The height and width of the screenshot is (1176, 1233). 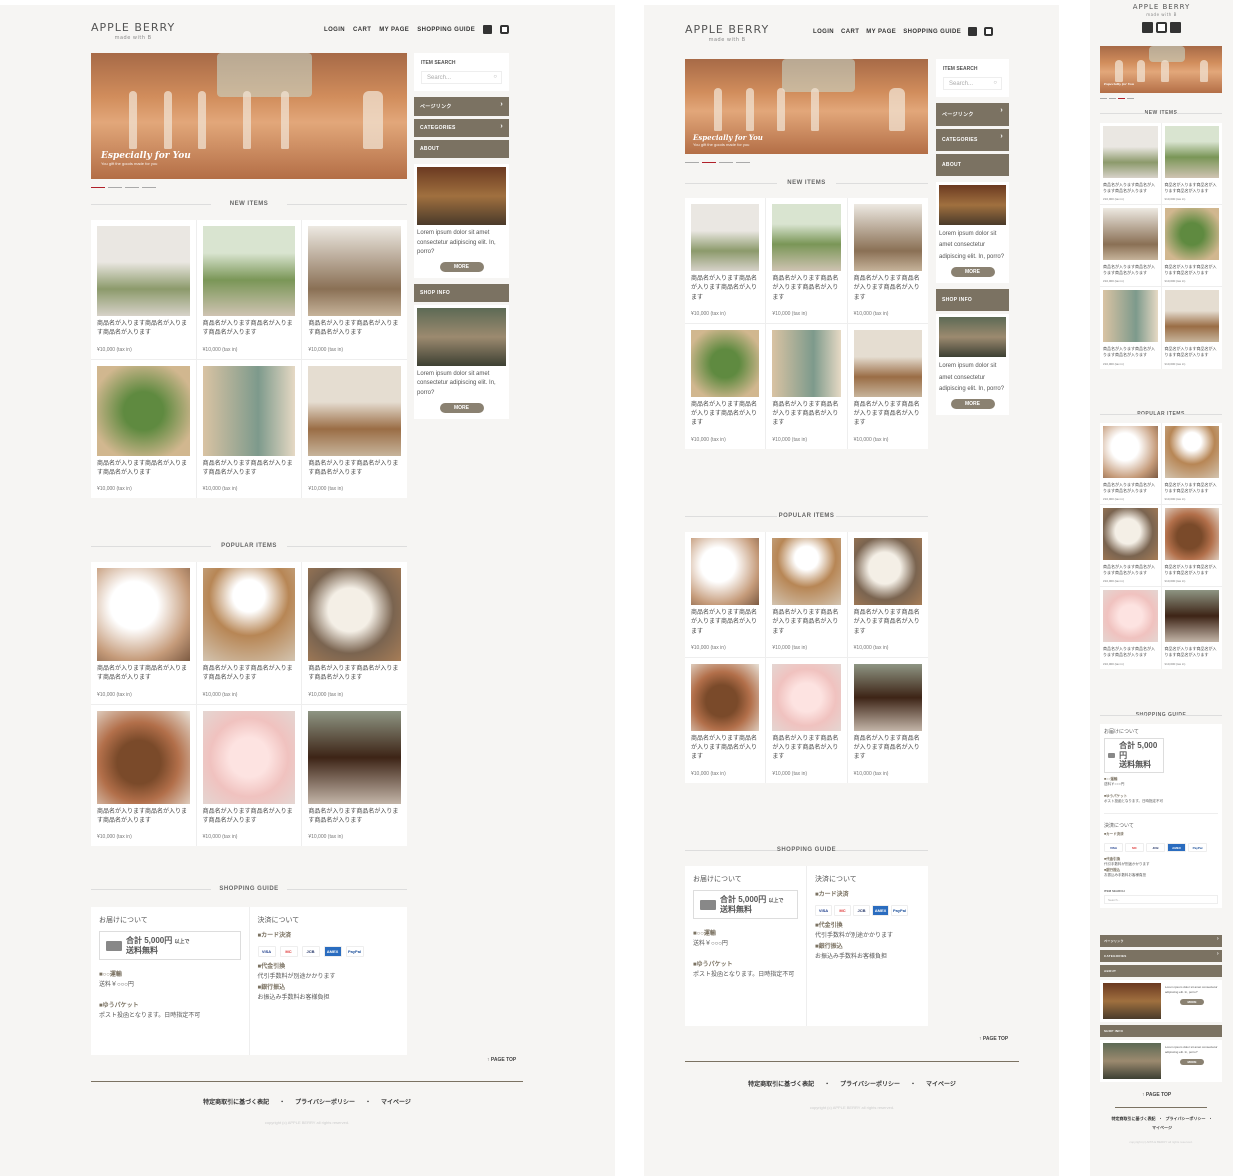 What do you see at coordinates (1134, 1119) in the screenshot?
I see `footer-link-tokutei: 特定商取引に基づく表記` at bounding box center [1134, 1119].